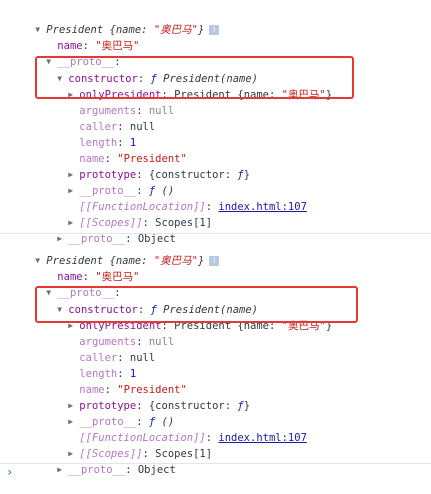  Describe the element at coordinates (9, 472) in the screenshot. I see `console-prompt-icon: ›` at that location.